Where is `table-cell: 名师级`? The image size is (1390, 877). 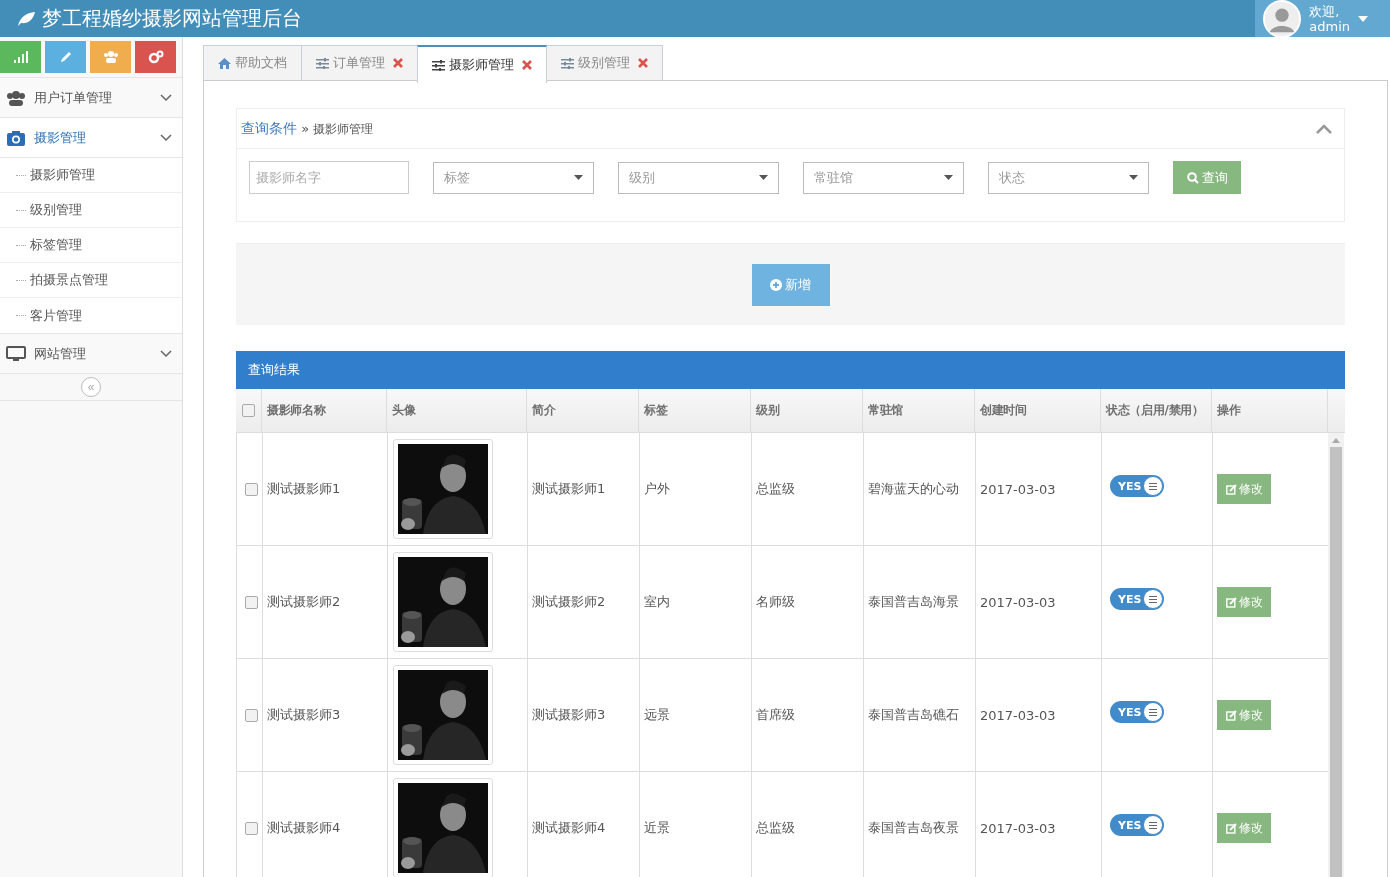 table-cell: 名师级 is located at coordinates (808, 602).